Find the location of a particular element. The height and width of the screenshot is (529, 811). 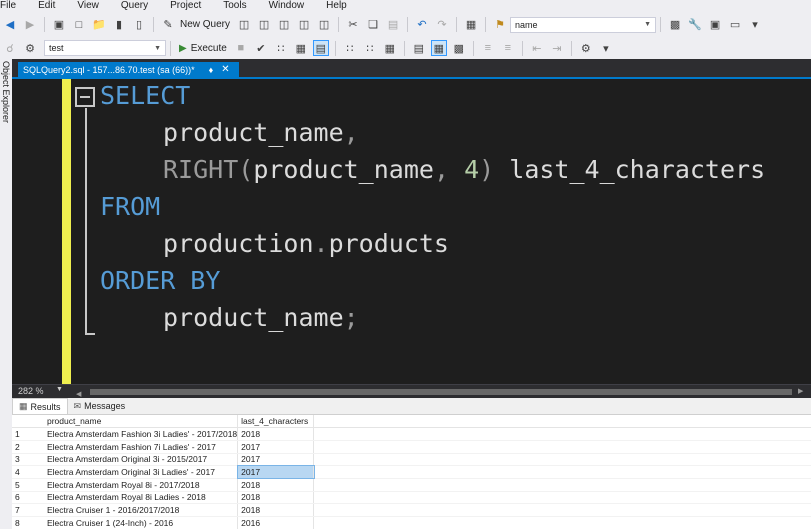

tab-results: ▦ Results is located at coordinates (40, 406).